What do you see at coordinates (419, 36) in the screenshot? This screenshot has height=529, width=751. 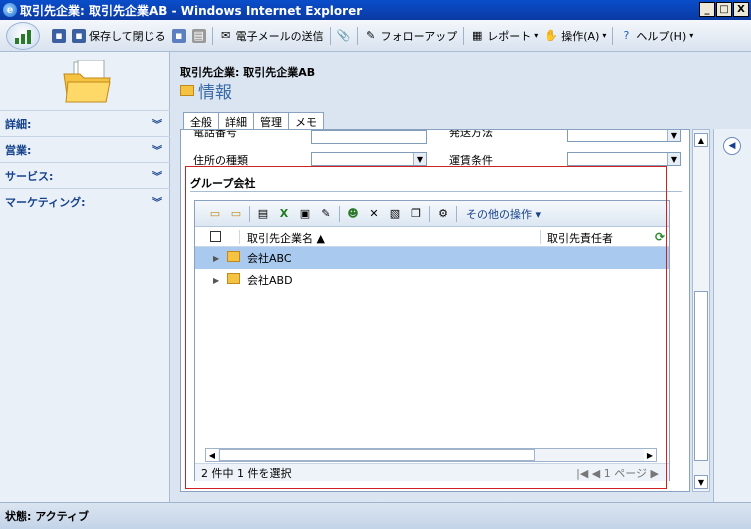 I see `follow-up-label: フォローアップ` at bounding box center [419, 36].